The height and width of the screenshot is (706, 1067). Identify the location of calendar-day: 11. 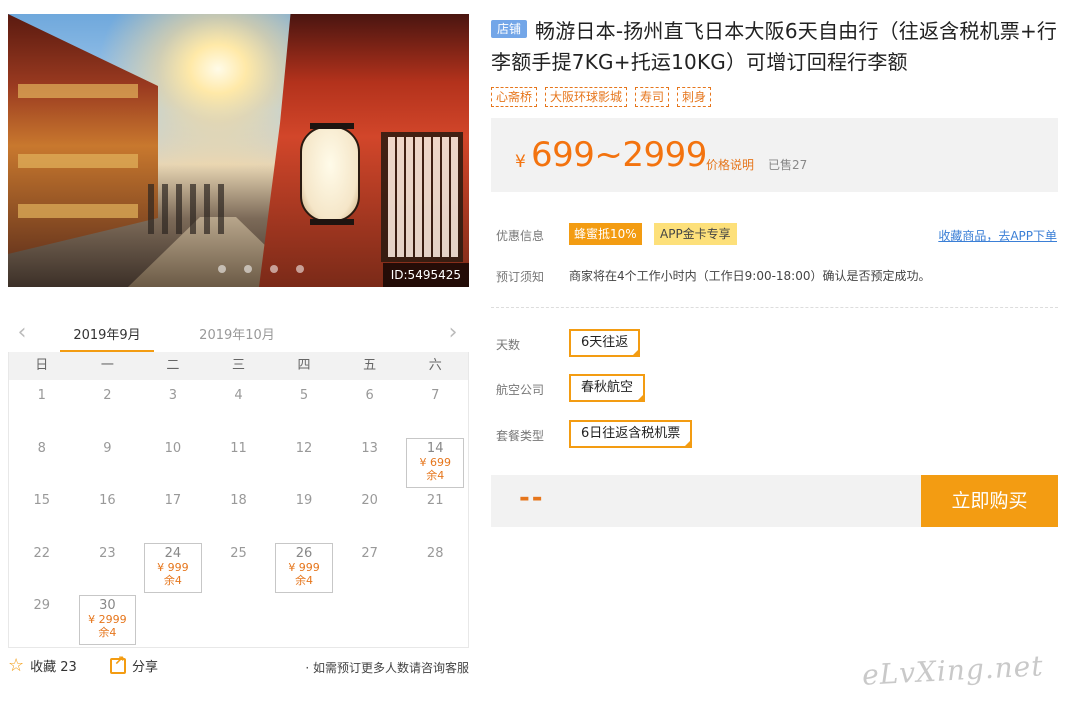
(238, 448).